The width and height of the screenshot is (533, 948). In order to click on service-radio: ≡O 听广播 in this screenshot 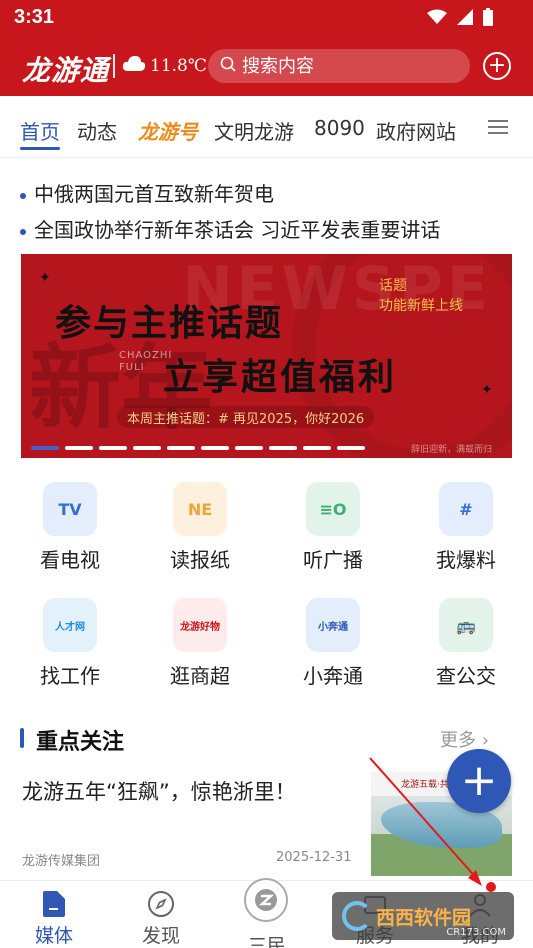, I will do `click(333, 527)`.